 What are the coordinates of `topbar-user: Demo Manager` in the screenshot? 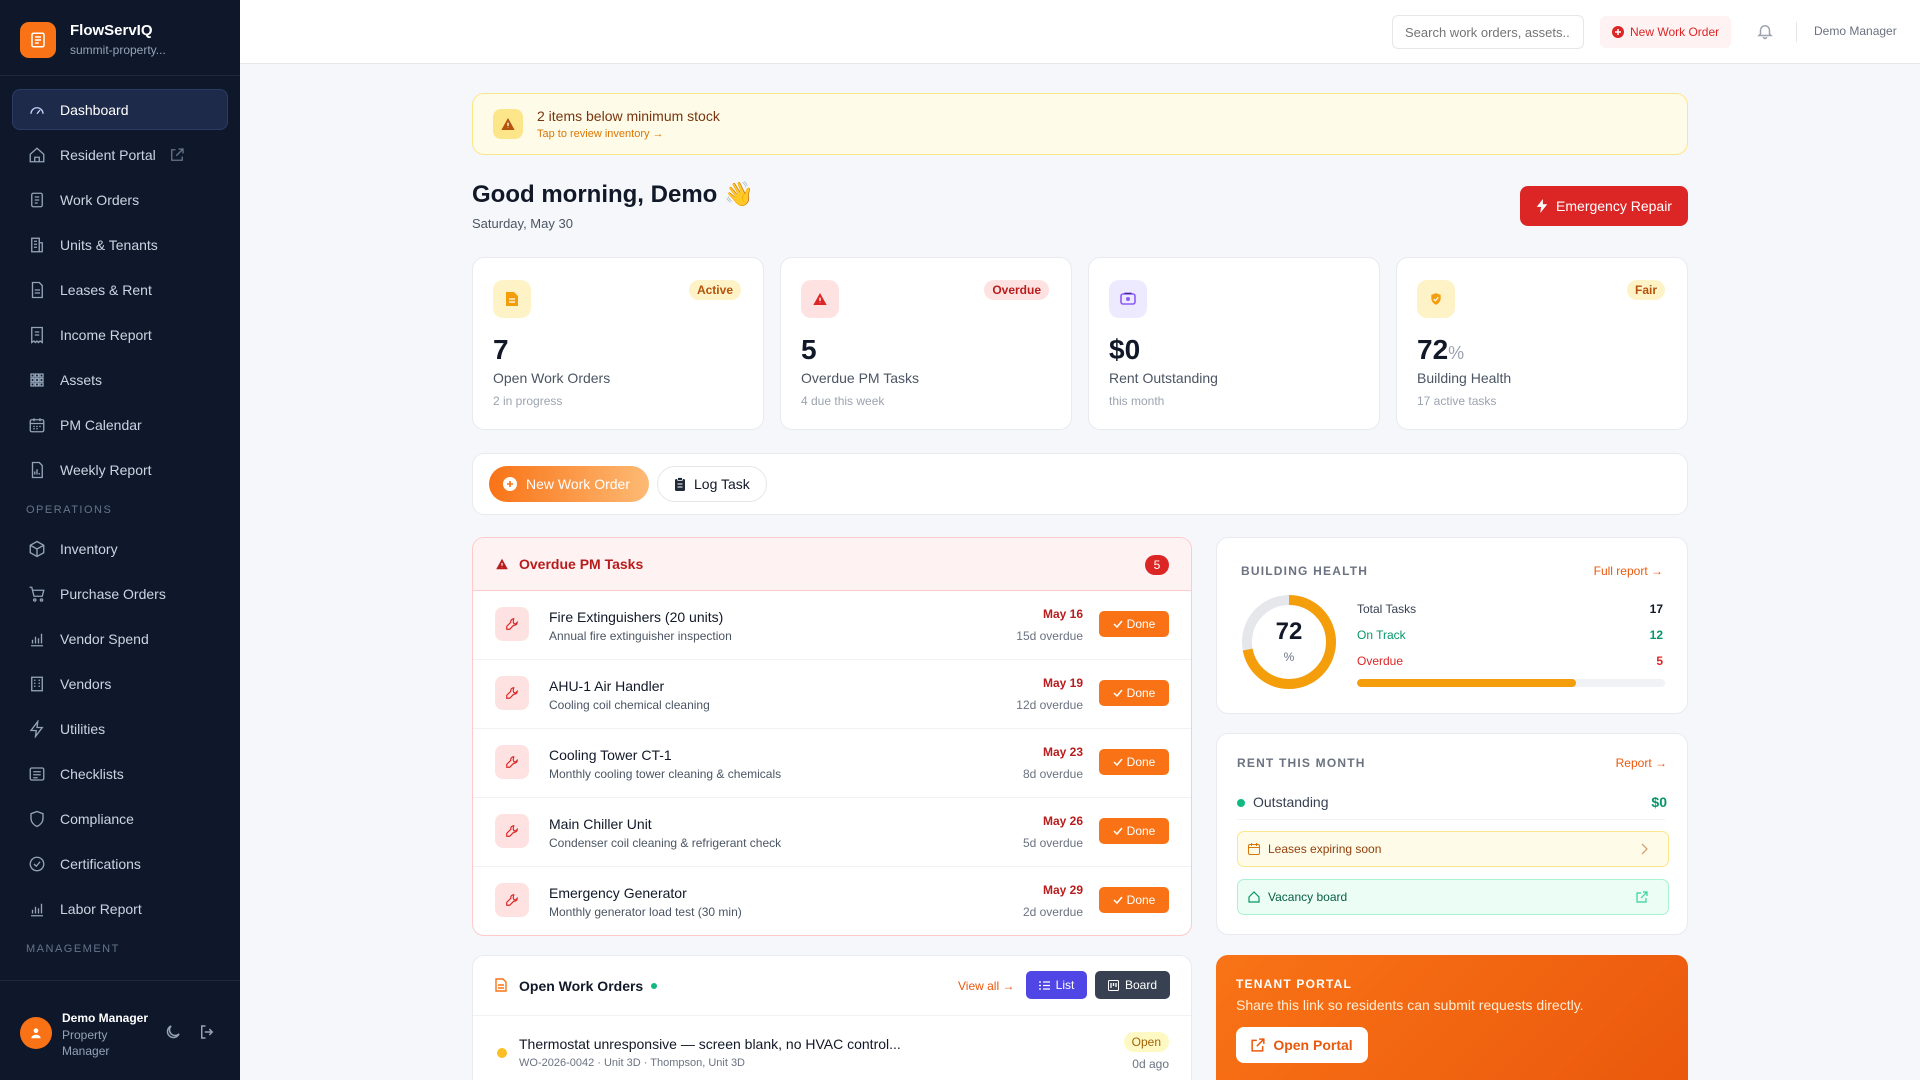 It's located at (1855, 31).